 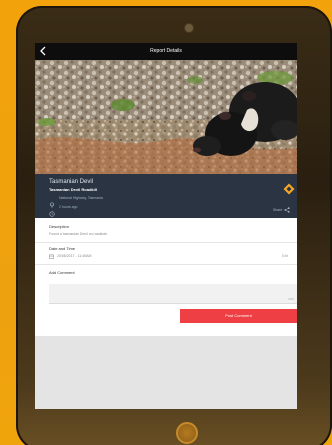 What do you see at coordinates (71, 182) in the screenshot?
I see `species-name: Tasmanian Devil` at bounding box center [71, 182].